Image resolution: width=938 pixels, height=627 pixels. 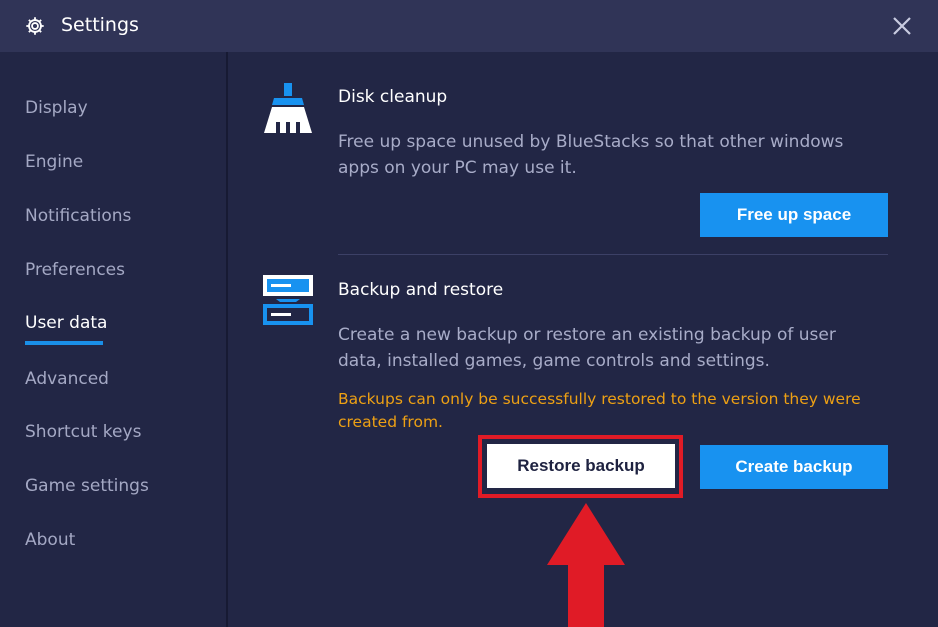 What do you see at coordinates (469, 26) in the screenshot?
I see `title-bar: Settings` at bounding box center [469, 26].